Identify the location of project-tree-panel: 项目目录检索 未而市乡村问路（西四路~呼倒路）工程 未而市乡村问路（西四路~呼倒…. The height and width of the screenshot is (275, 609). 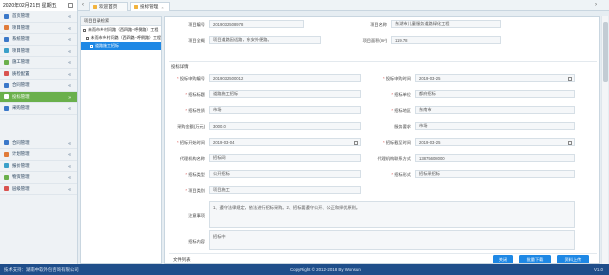
(121, 140).